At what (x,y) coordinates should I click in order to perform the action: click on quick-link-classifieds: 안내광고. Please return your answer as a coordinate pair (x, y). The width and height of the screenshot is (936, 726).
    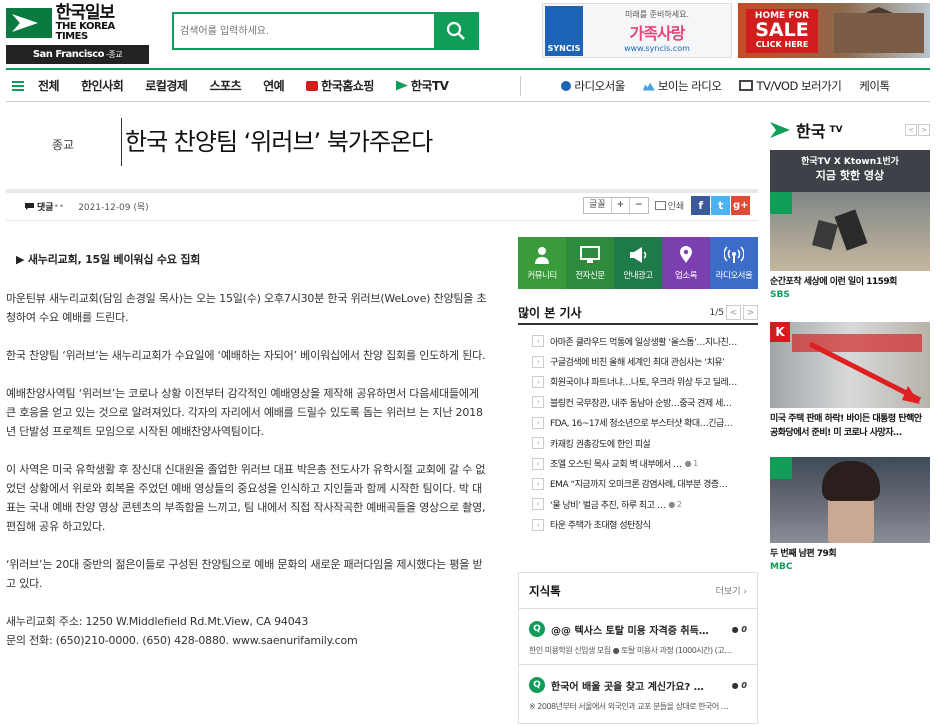
    Looking at the image, I should click on (638, 263).